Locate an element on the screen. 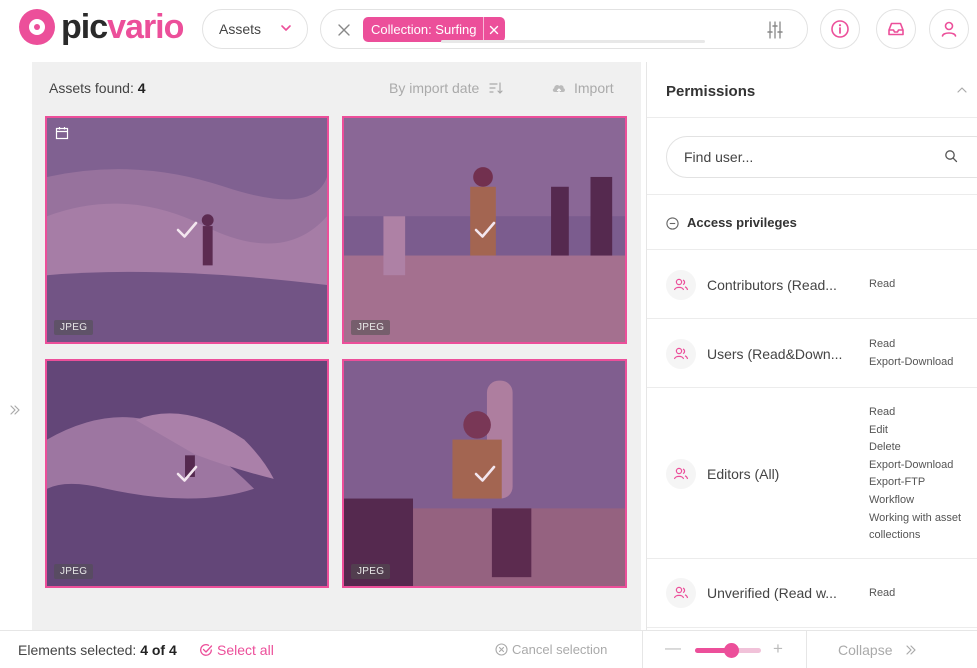 The height and width of the screenshot is (668, 977). assets-type-select: Assets is located at coordinates (255, 29).